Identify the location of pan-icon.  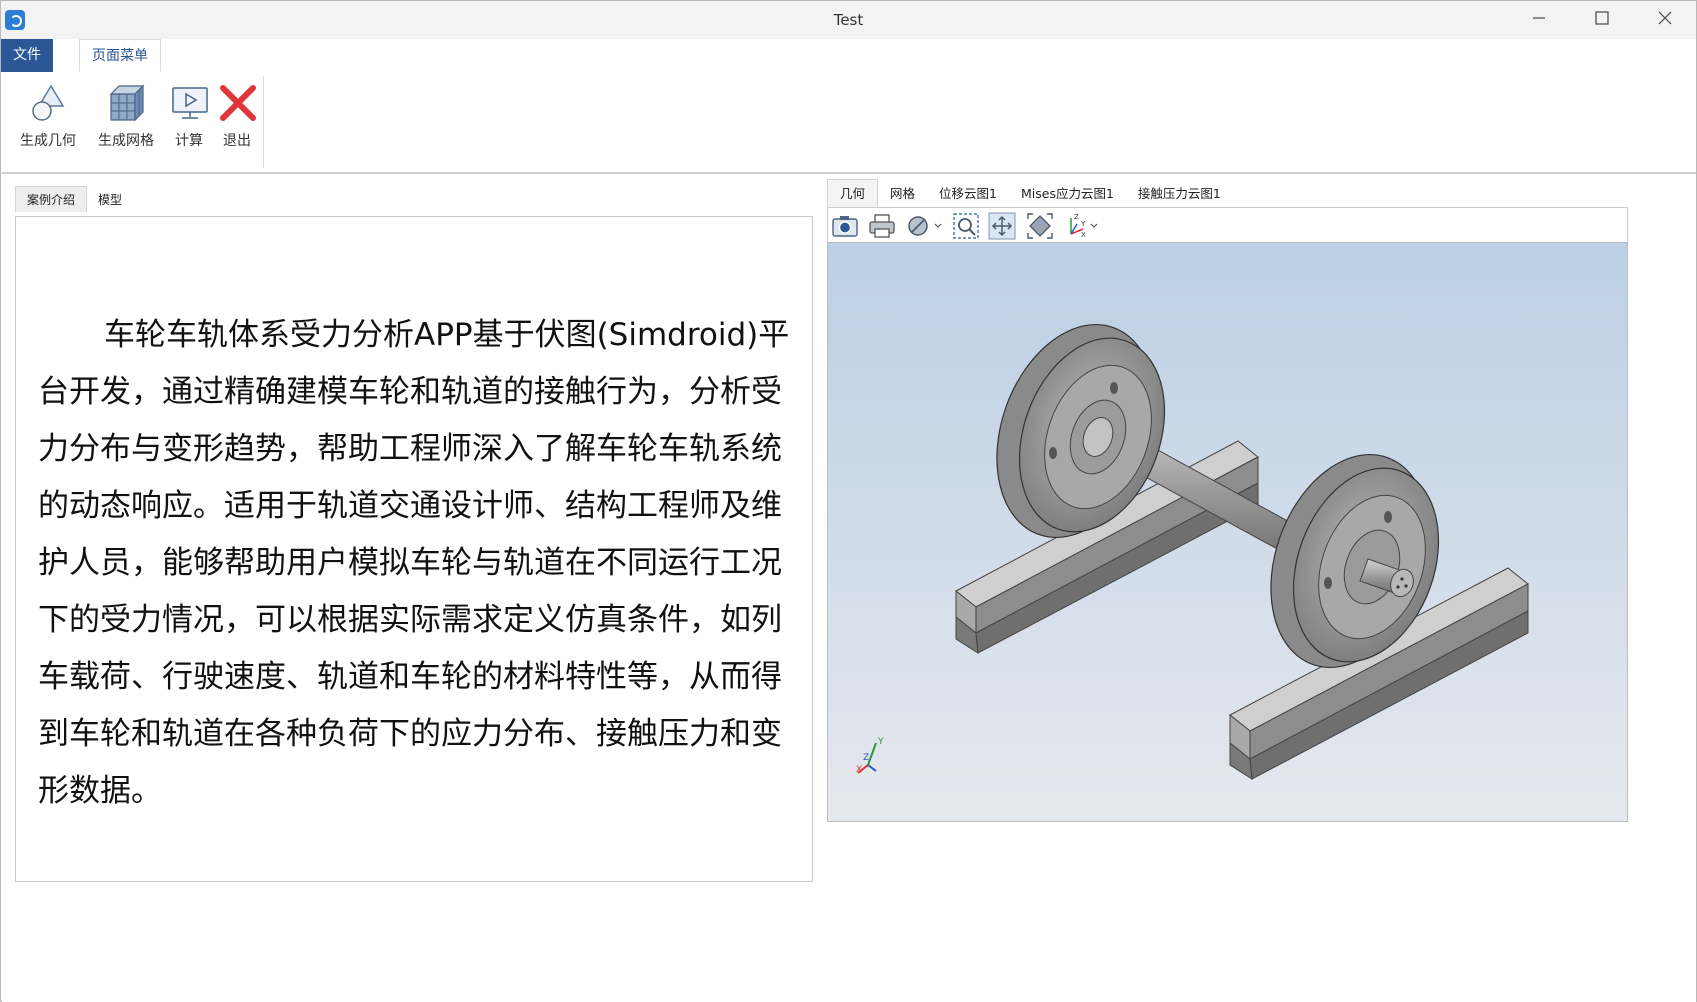
(1002, 226).